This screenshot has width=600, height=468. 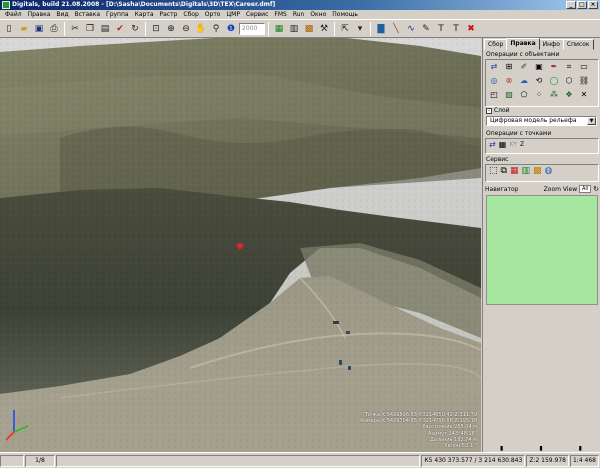 I want to click on export-icon: ⇱, so click(x=345, y=29).